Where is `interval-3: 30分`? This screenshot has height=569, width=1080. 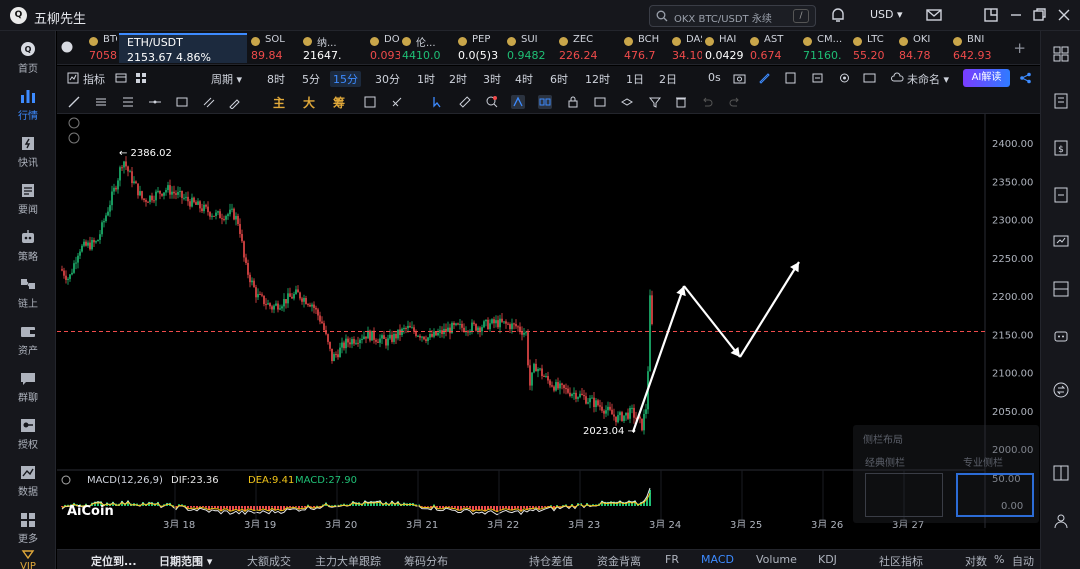 interval-3: 30分 is located at coordinates (387, 79).